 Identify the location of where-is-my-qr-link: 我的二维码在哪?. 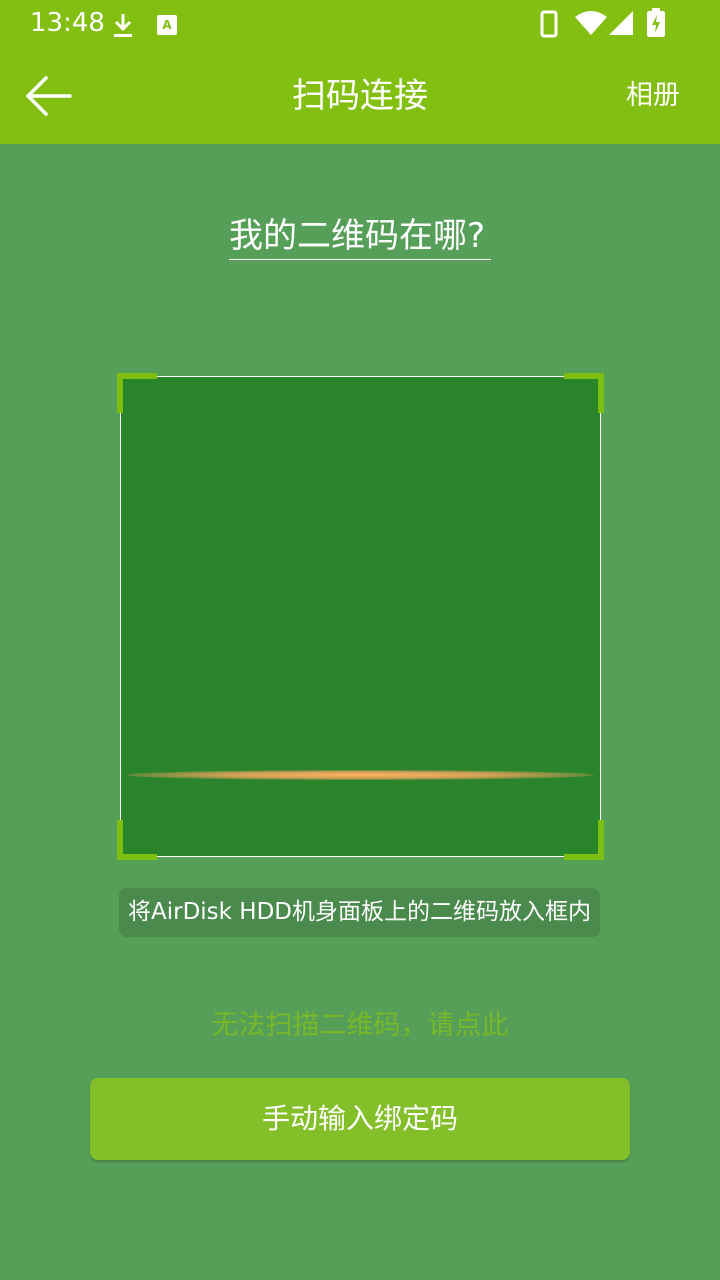
(360, 237).